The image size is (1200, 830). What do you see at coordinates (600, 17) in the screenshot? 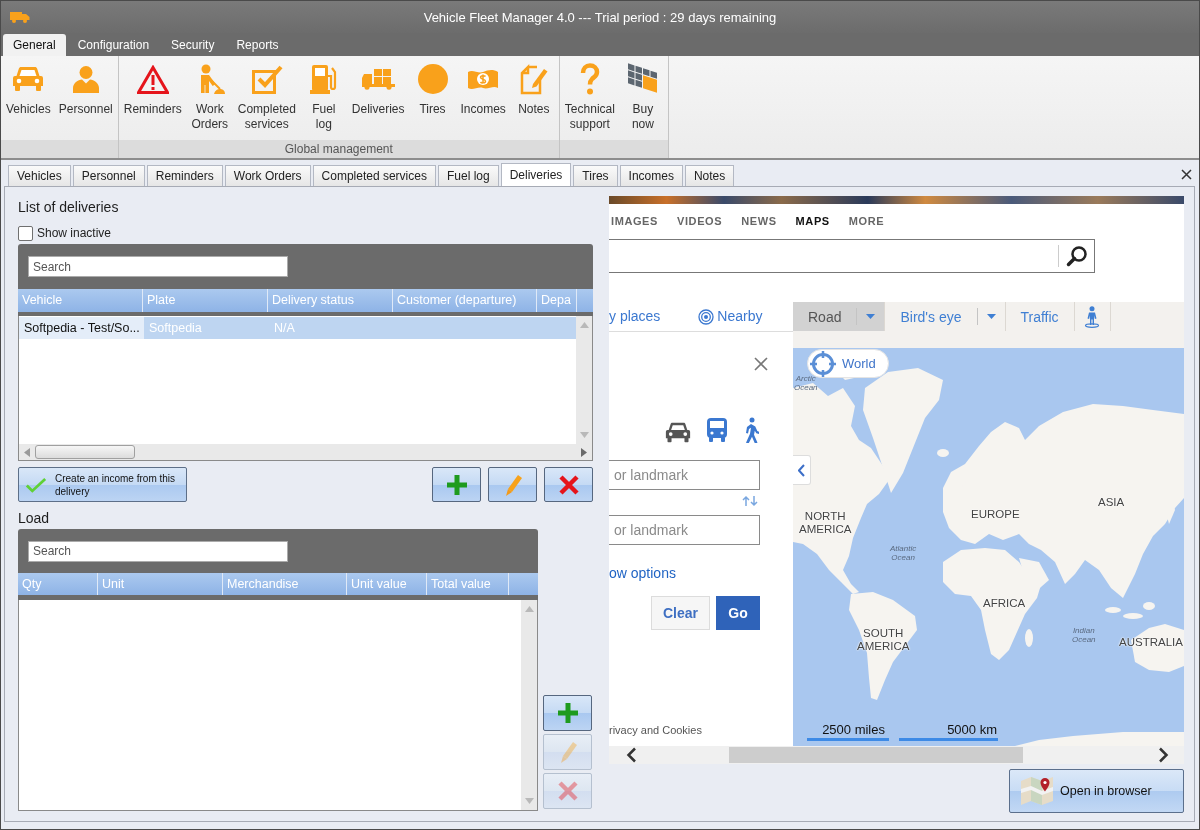
I see `window-title: Vehicle Fleet Manager 4.0 --- Trial period : 29 days remaining` at bounding box center [600, 17].